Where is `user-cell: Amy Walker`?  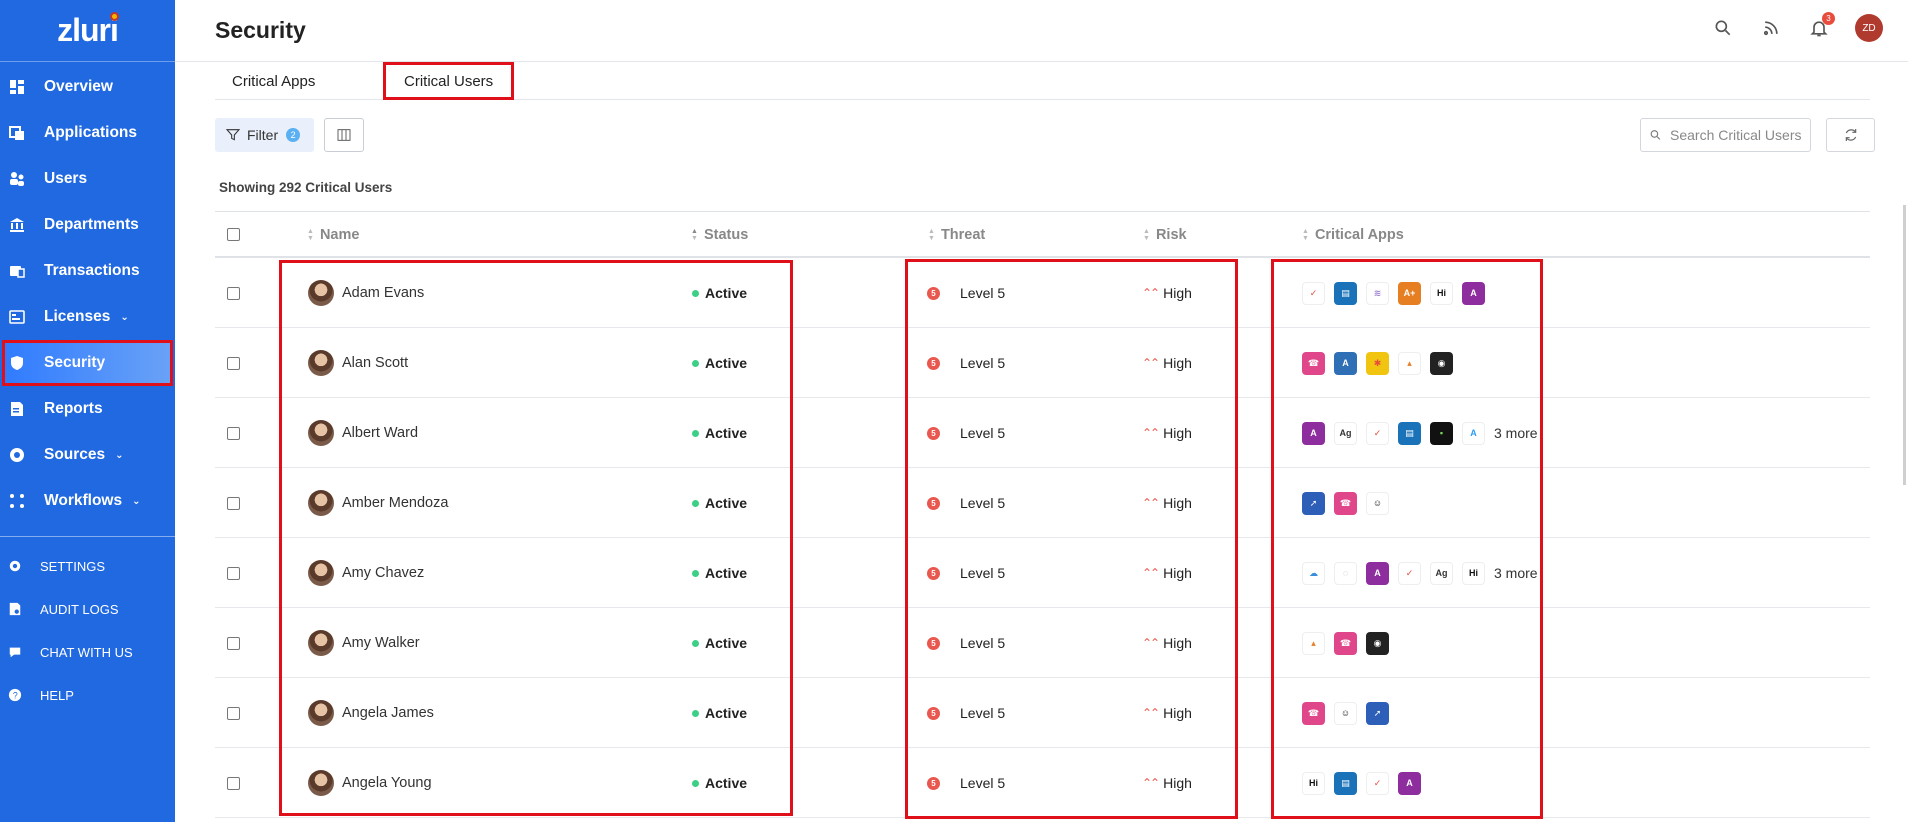 user-cell: Amy Walker is located at coordinates (364, 643).